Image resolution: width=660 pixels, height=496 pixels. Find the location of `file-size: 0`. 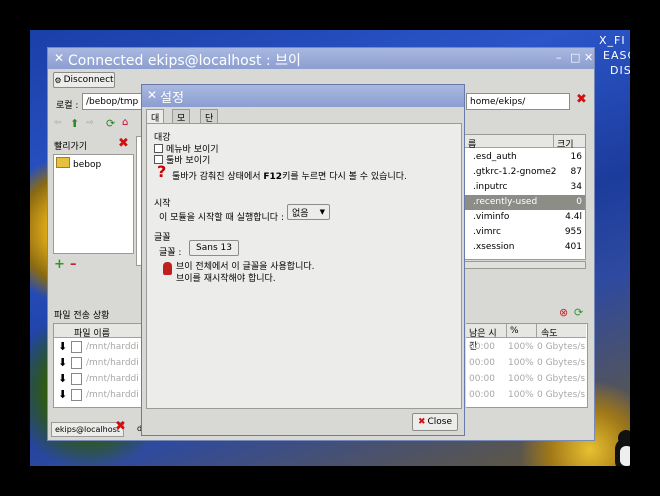

file-size: 0 is located at coordinates (579, 202).